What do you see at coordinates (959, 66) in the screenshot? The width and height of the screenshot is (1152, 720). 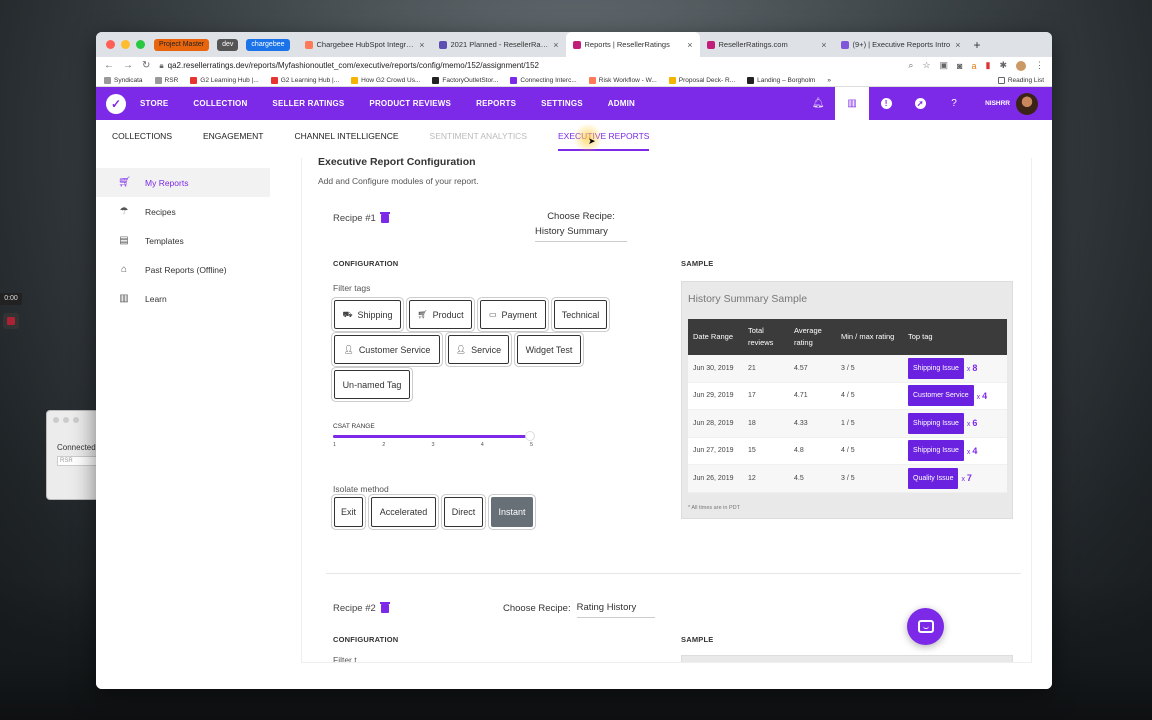 I see `camera-icon: ◙` at bounding box center [959, 66].